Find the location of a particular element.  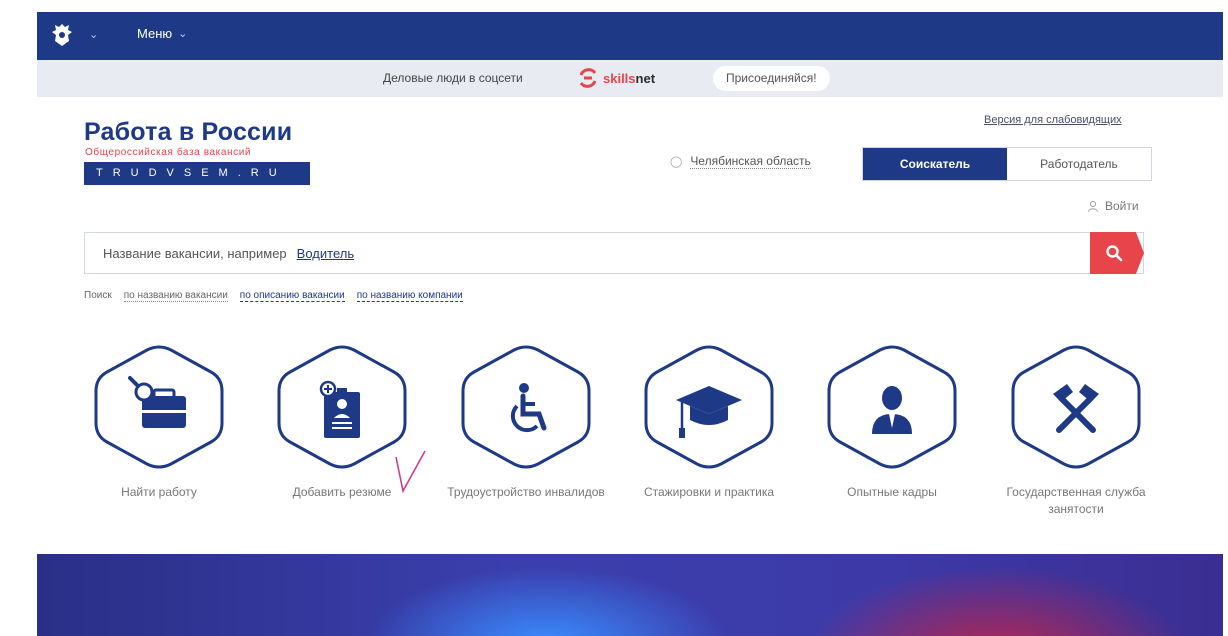

skillsnet-logo: skills net is located at coordinates (616, 78).